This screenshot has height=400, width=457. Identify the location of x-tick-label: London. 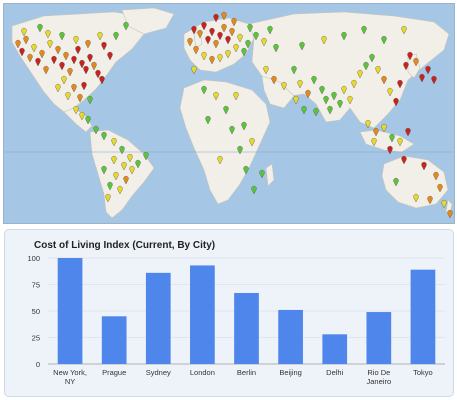
(202, 372).